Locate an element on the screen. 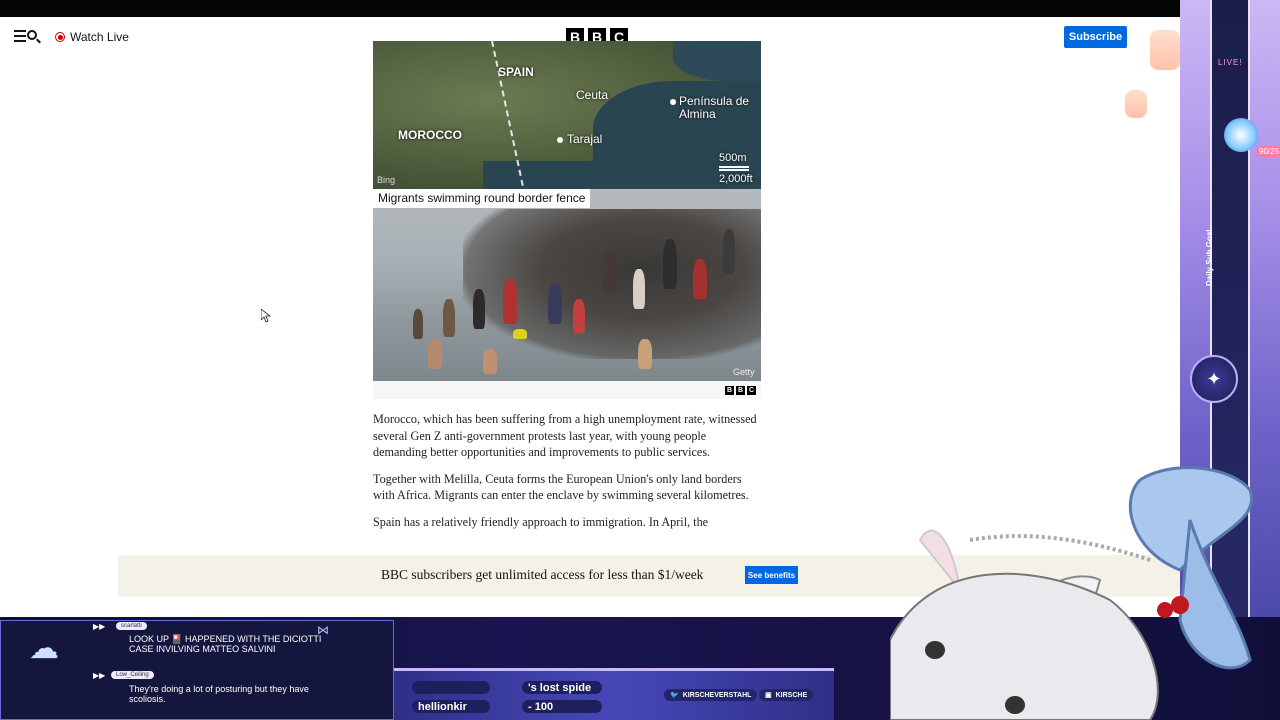 This screenshot has height=720, width=1280. chat-username: Low_Ceiling is located at coordinates (132, 675).